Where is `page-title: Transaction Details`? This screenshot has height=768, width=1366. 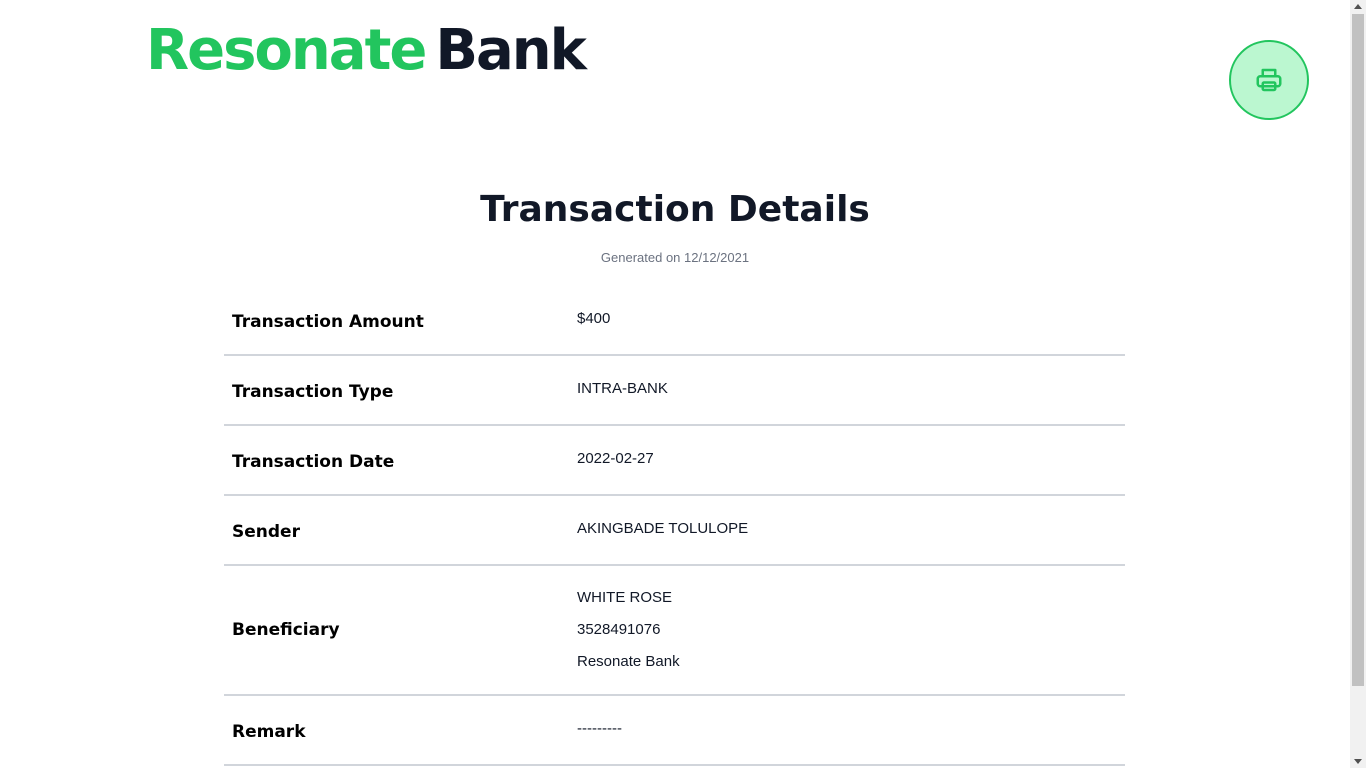
page-title: Transaction Details is located at coordinates (675, 209).